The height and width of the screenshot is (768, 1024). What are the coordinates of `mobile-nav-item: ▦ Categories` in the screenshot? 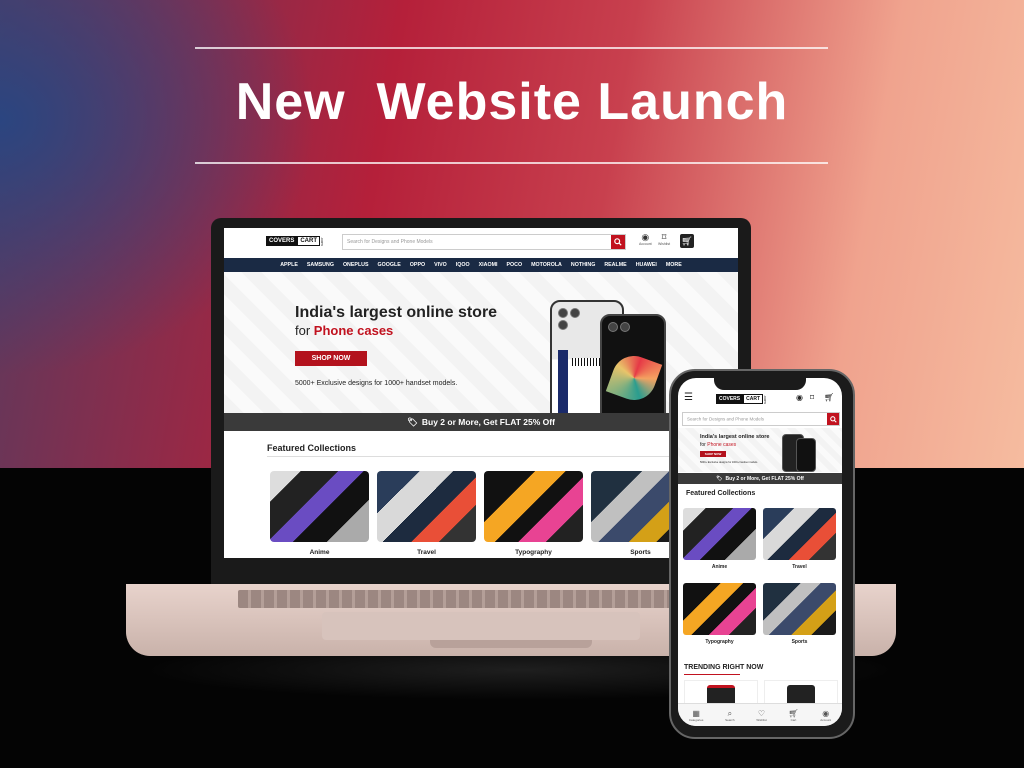 It's located at (696, 715).